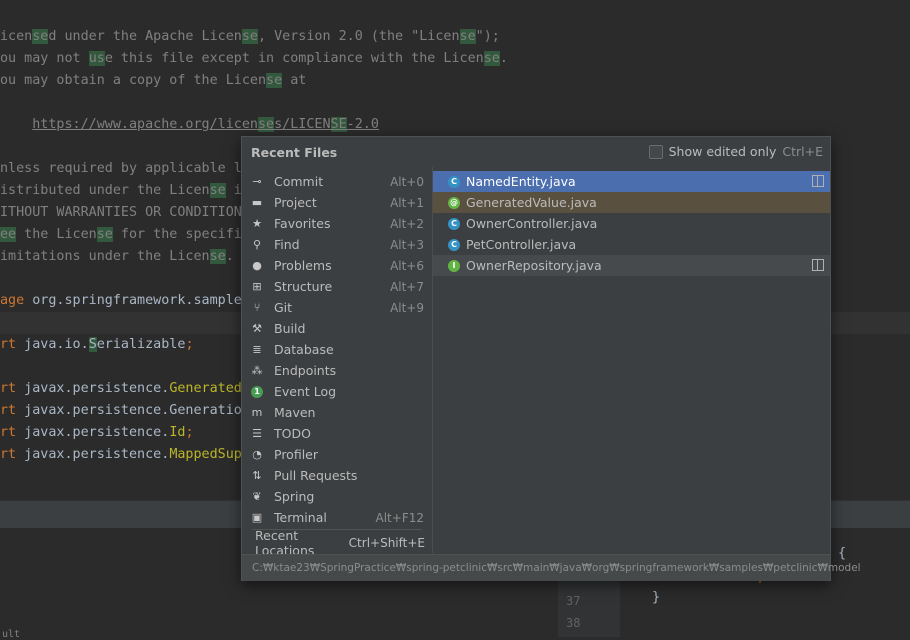 The width and height of the screenshot is (910, 640). Describe the element at coordinates (336, 496) in the screenshot. I see `tool-window-spring: ❦ Spring` at that location.